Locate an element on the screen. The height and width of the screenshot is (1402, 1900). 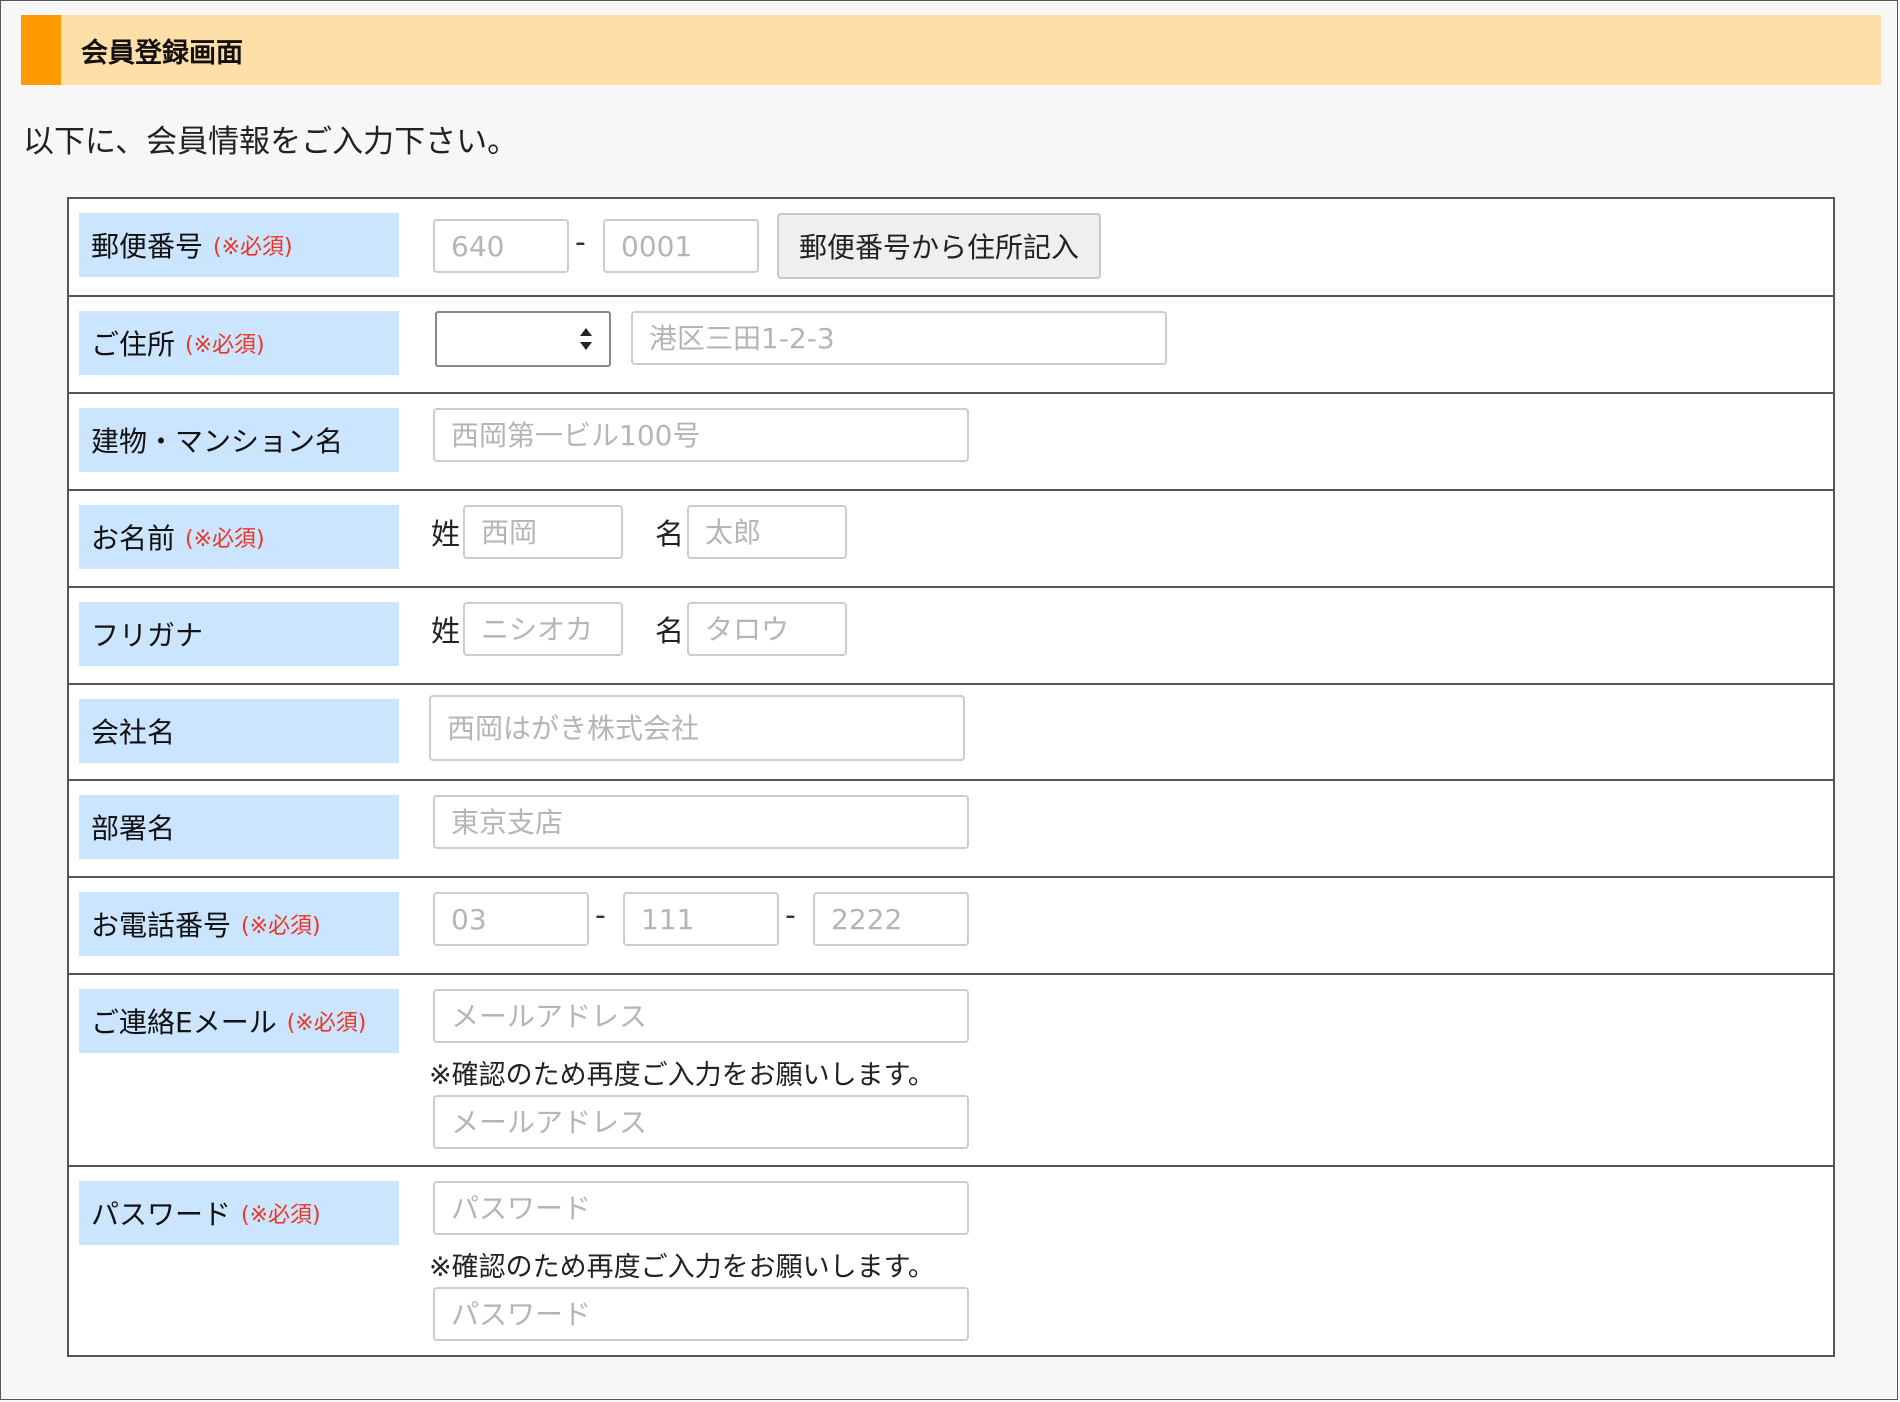
furigana-first-input is located at coordinates (767, 629).